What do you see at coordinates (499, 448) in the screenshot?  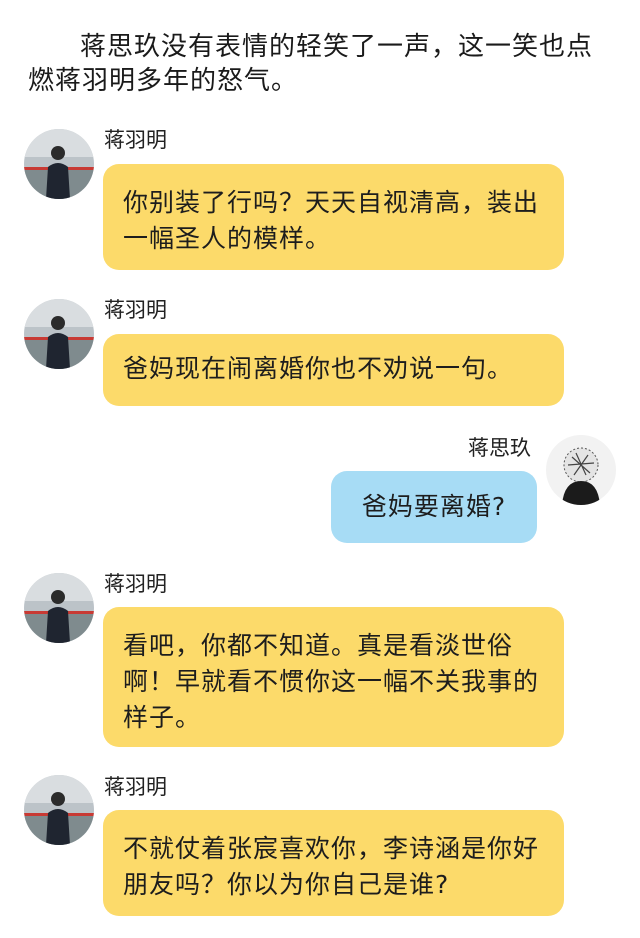 I see `speaker-name: 蒋思玖` at bounding box center [499, 448].